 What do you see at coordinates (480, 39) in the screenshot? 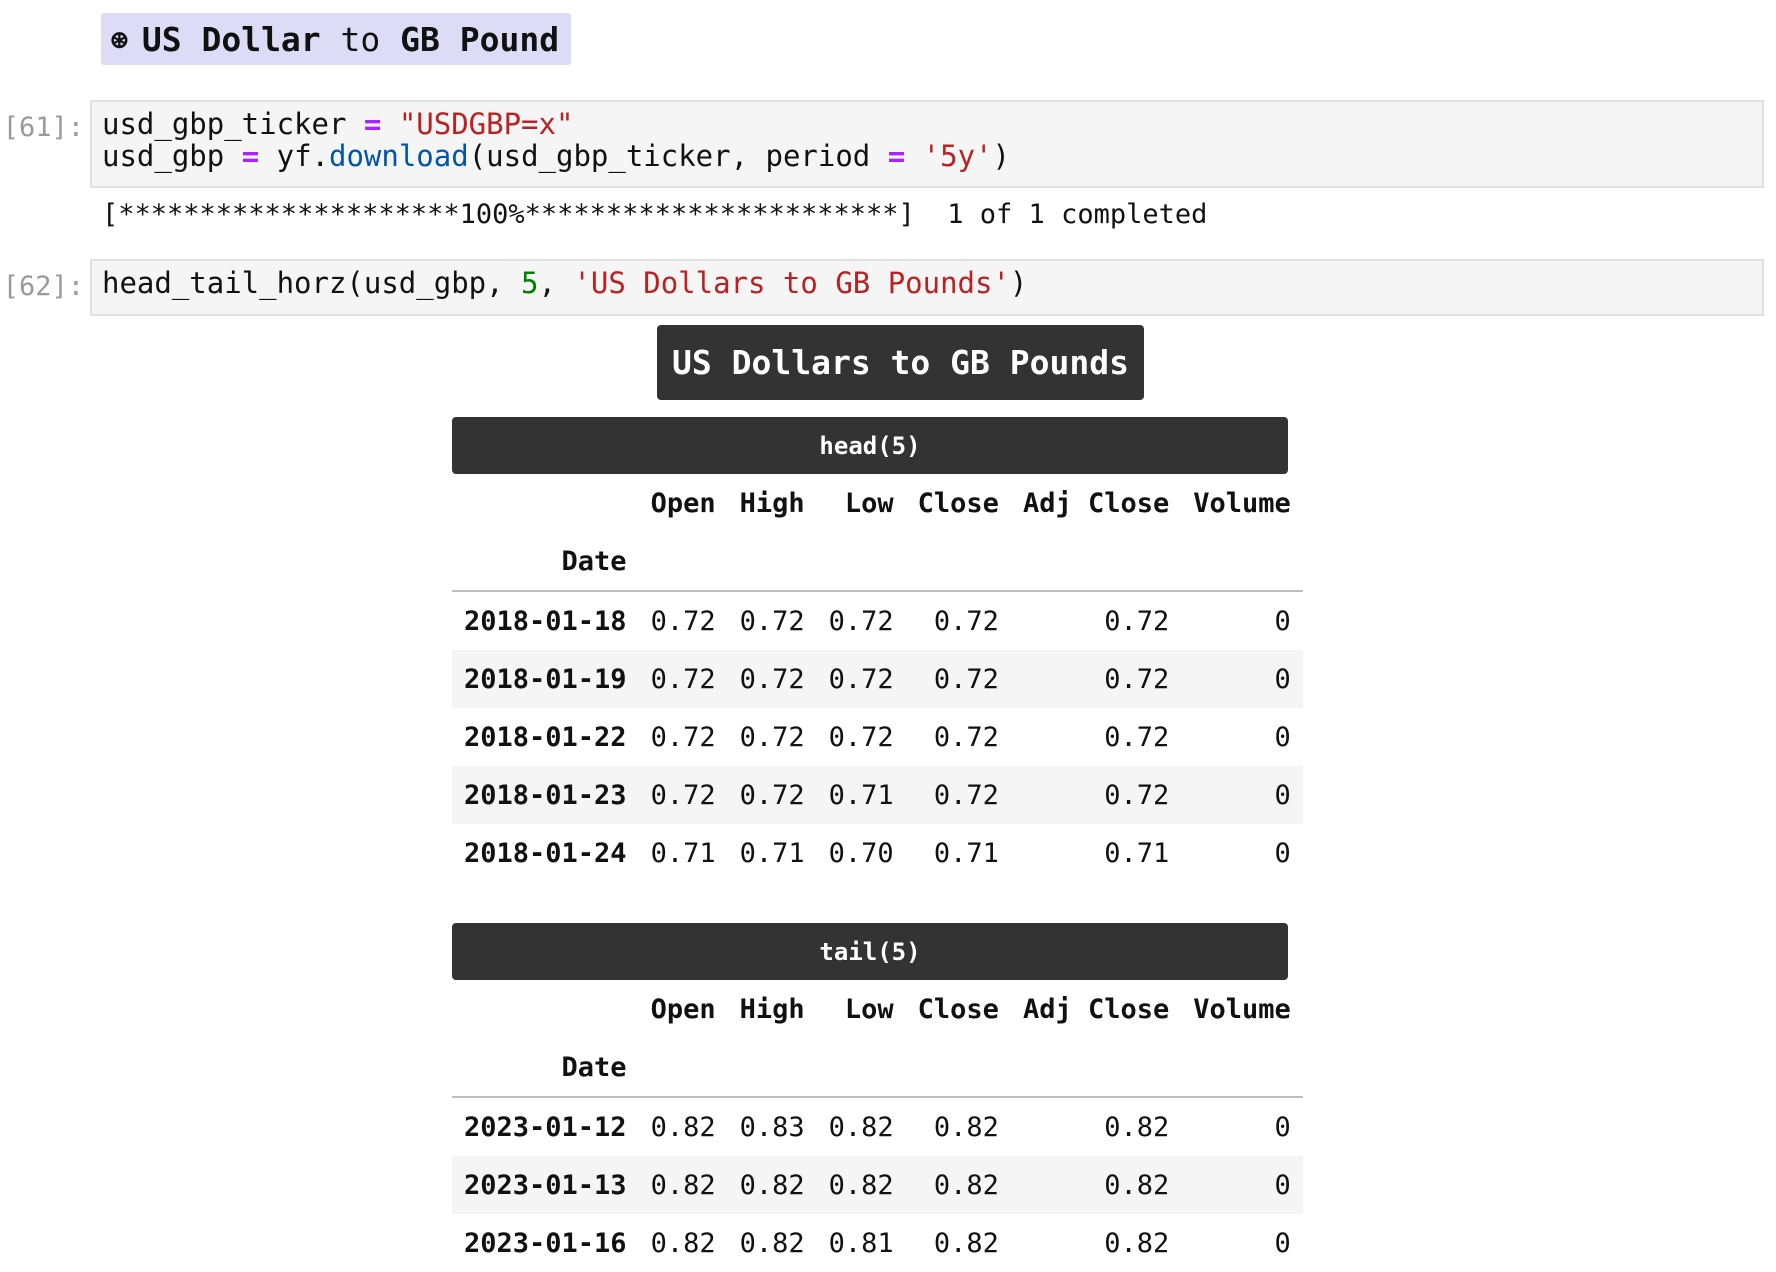
I see `heading-text-end: GB Pound` at bounding box center [480, 39].